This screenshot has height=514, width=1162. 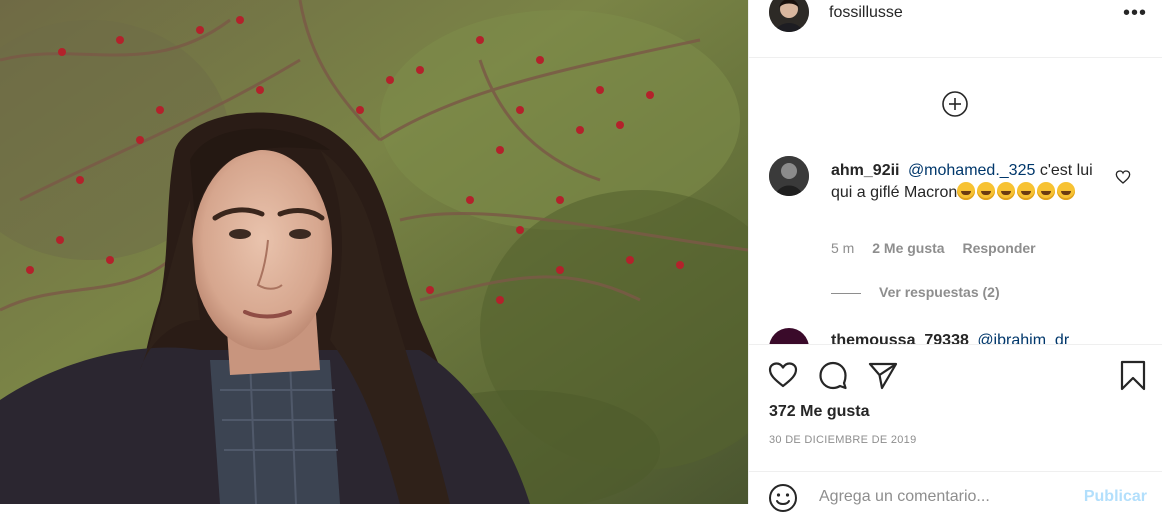 I want to click on owner-username: fossillusse, so click(x=866, y=13).